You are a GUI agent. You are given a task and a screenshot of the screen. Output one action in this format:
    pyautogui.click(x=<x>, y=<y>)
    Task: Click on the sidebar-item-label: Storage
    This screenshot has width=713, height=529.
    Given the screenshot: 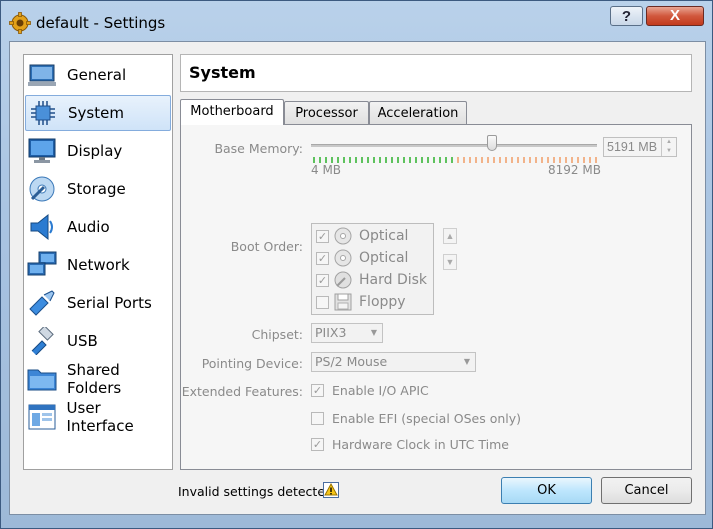 What is the action you would take?
    pyautogui.click(x=96, y=189)
    